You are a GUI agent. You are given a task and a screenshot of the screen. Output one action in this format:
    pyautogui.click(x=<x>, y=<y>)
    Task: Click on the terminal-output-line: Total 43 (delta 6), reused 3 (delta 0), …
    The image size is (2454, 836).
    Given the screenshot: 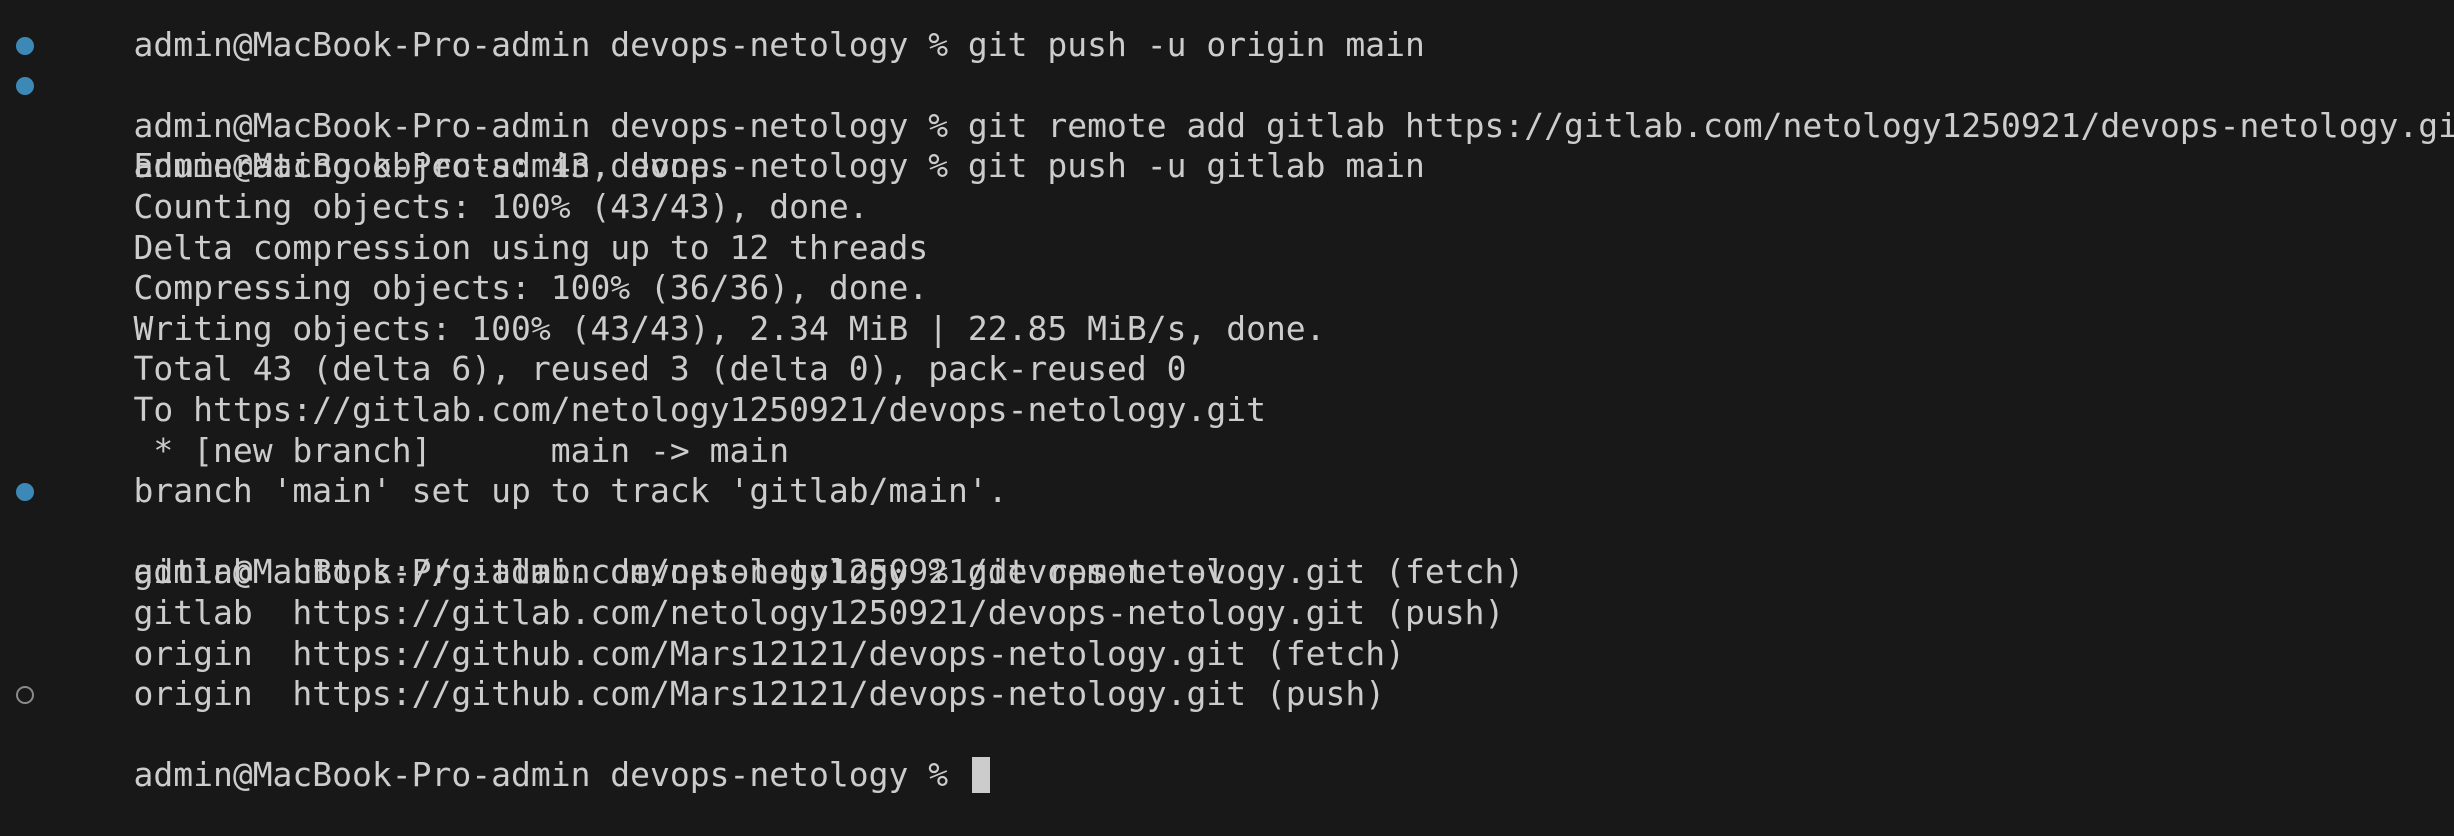 What is the action you would take?
    pyautogui.click(x=1227, y=348)
    